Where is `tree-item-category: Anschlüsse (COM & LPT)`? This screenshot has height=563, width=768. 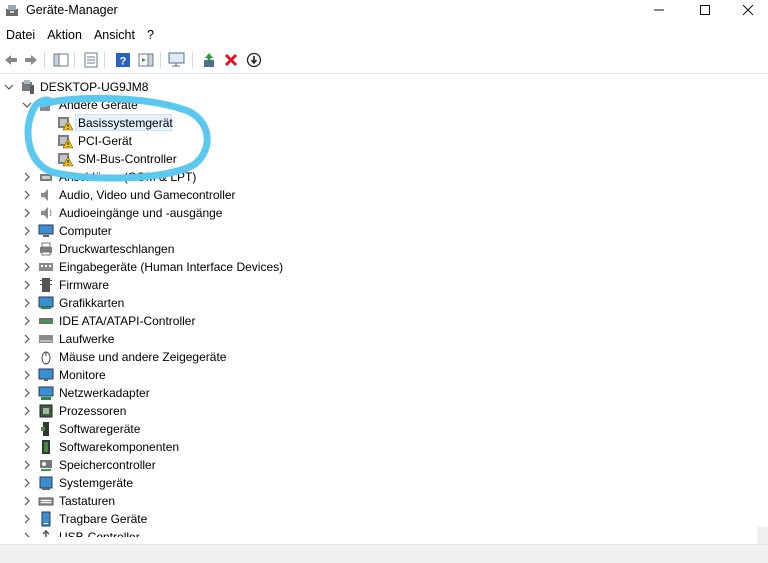 tree-item-category: Anschlüsse (COM & LPT) is located at coordinates (160, 177).